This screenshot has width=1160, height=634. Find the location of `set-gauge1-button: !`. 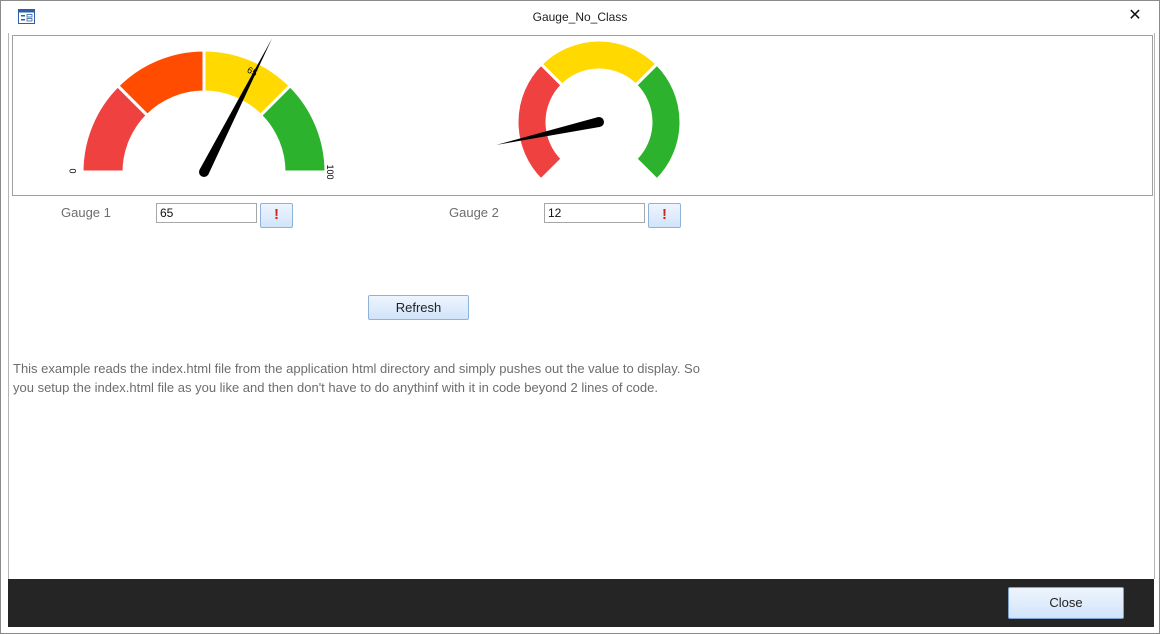

set-gauge1-button: ! is located at coordinates (276, 215).